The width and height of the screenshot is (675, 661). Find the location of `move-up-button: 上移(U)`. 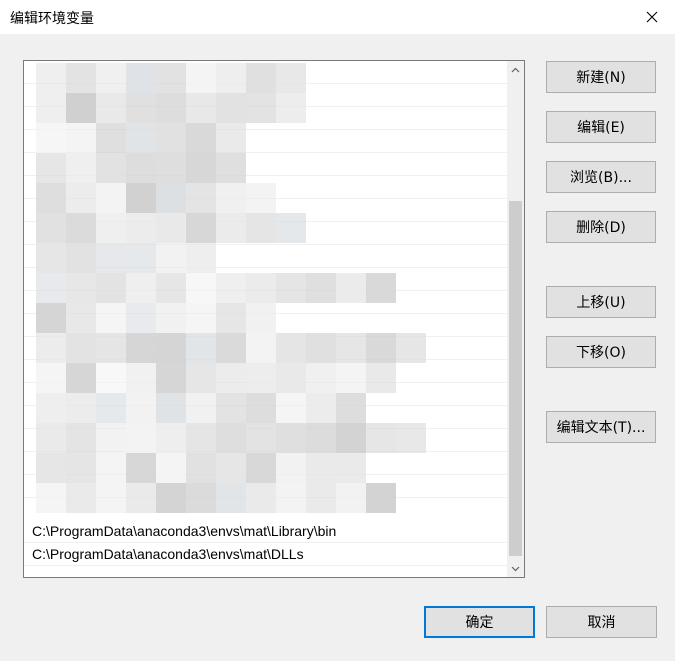

move-up-button: 上移(U) is located at coordinates (601, 302).